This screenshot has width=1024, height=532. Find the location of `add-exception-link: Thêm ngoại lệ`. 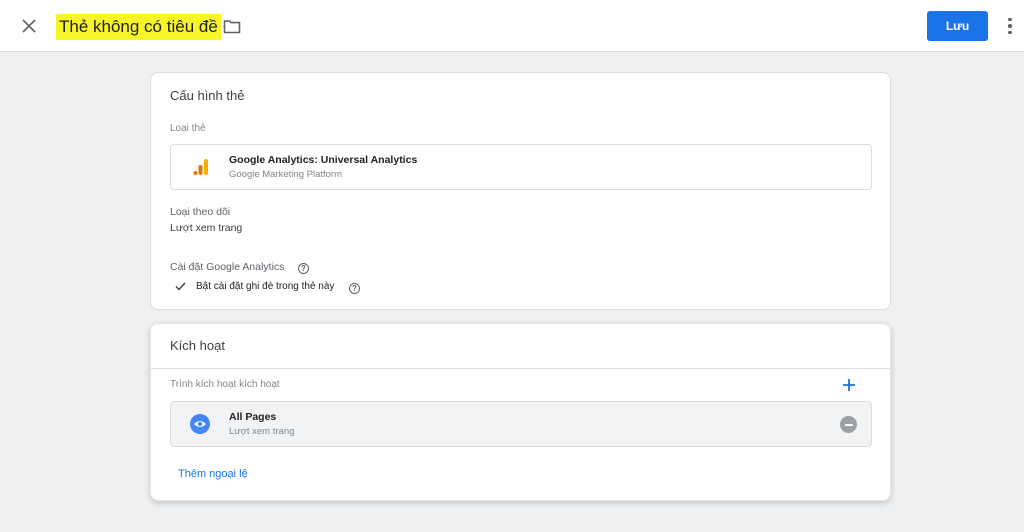

add-exception-link: Thêm ngoại lệ is located at coordinates (213, 474).